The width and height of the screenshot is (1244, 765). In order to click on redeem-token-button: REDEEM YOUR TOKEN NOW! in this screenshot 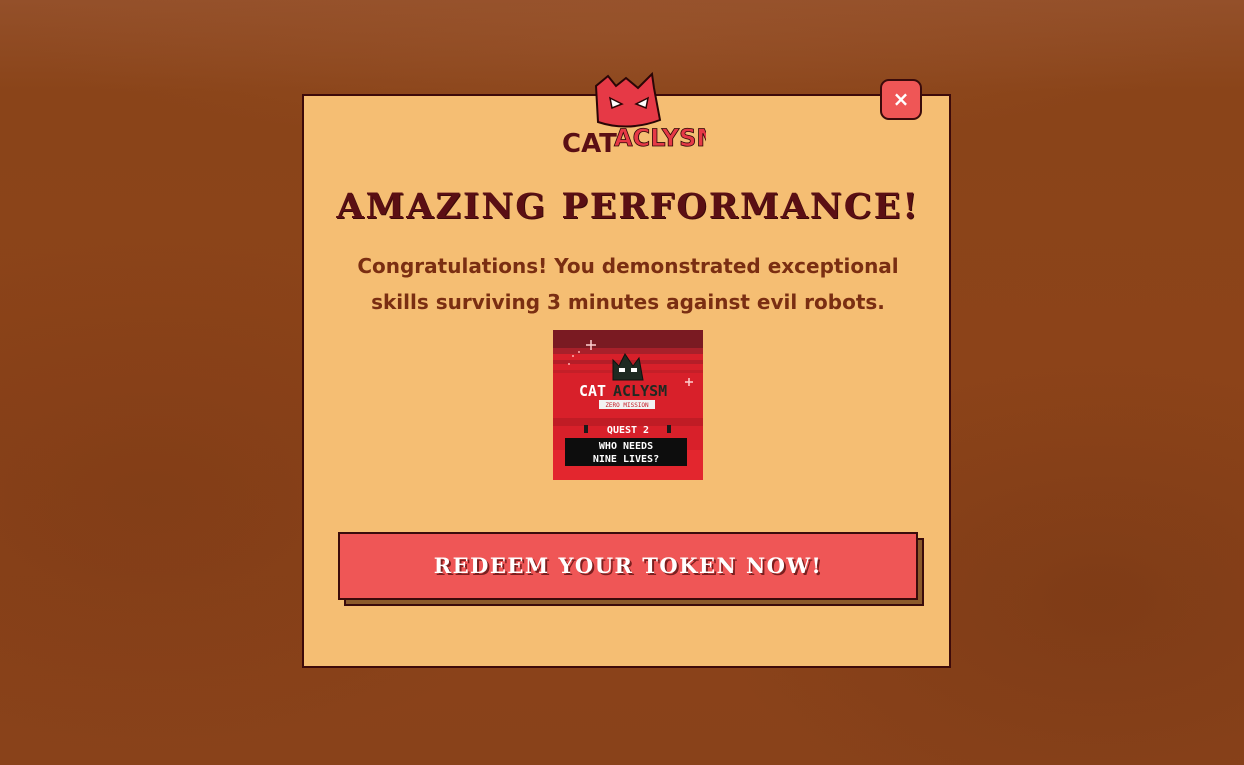, I will do `click(628, 566)`.